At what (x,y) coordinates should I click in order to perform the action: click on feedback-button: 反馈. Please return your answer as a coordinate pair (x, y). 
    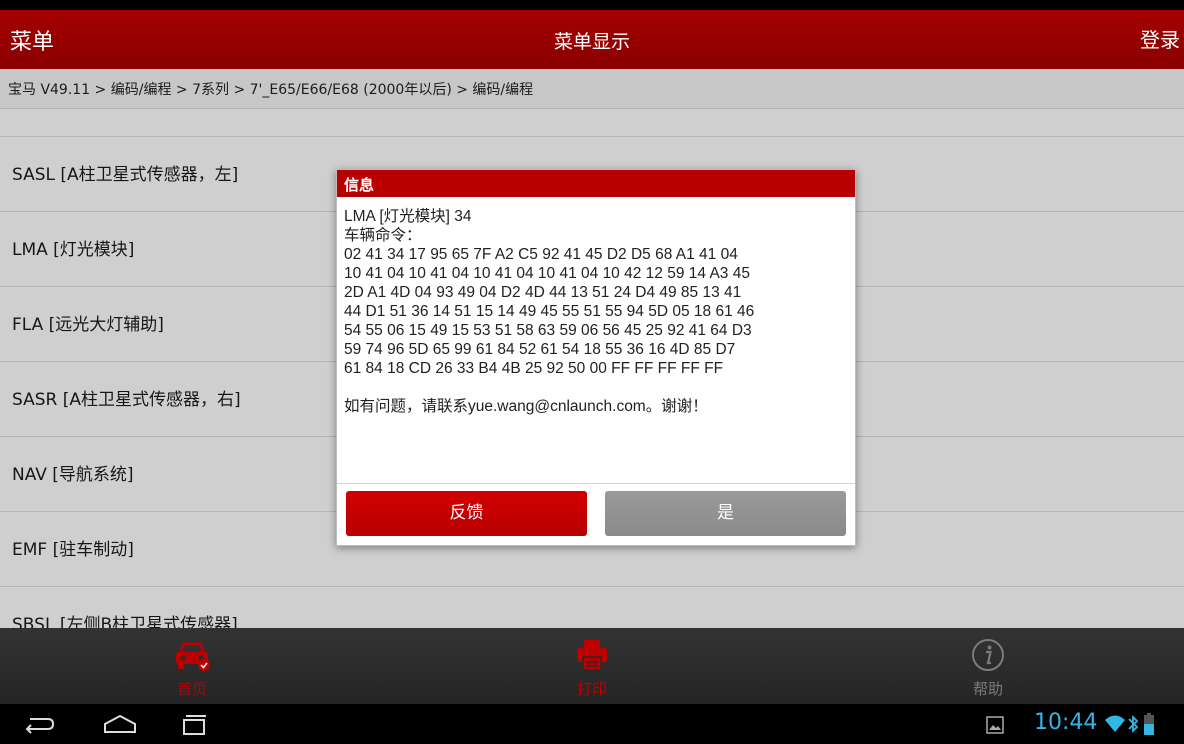
    Looking at the image, I should click on (466, 513).